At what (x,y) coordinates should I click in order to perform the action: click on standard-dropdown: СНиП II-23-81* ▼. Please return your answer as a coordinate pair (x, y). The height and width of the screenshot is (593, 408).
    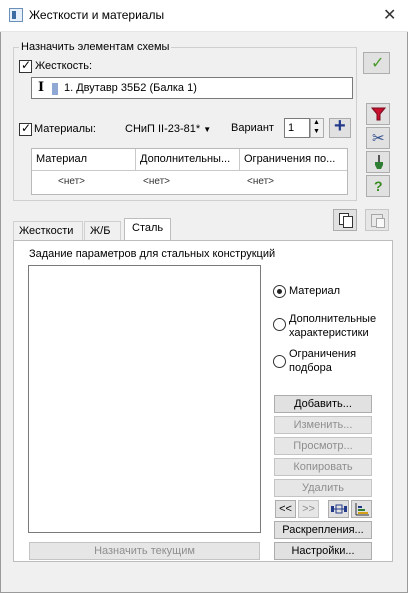
    Looking at the image, I should click on (168, 129).